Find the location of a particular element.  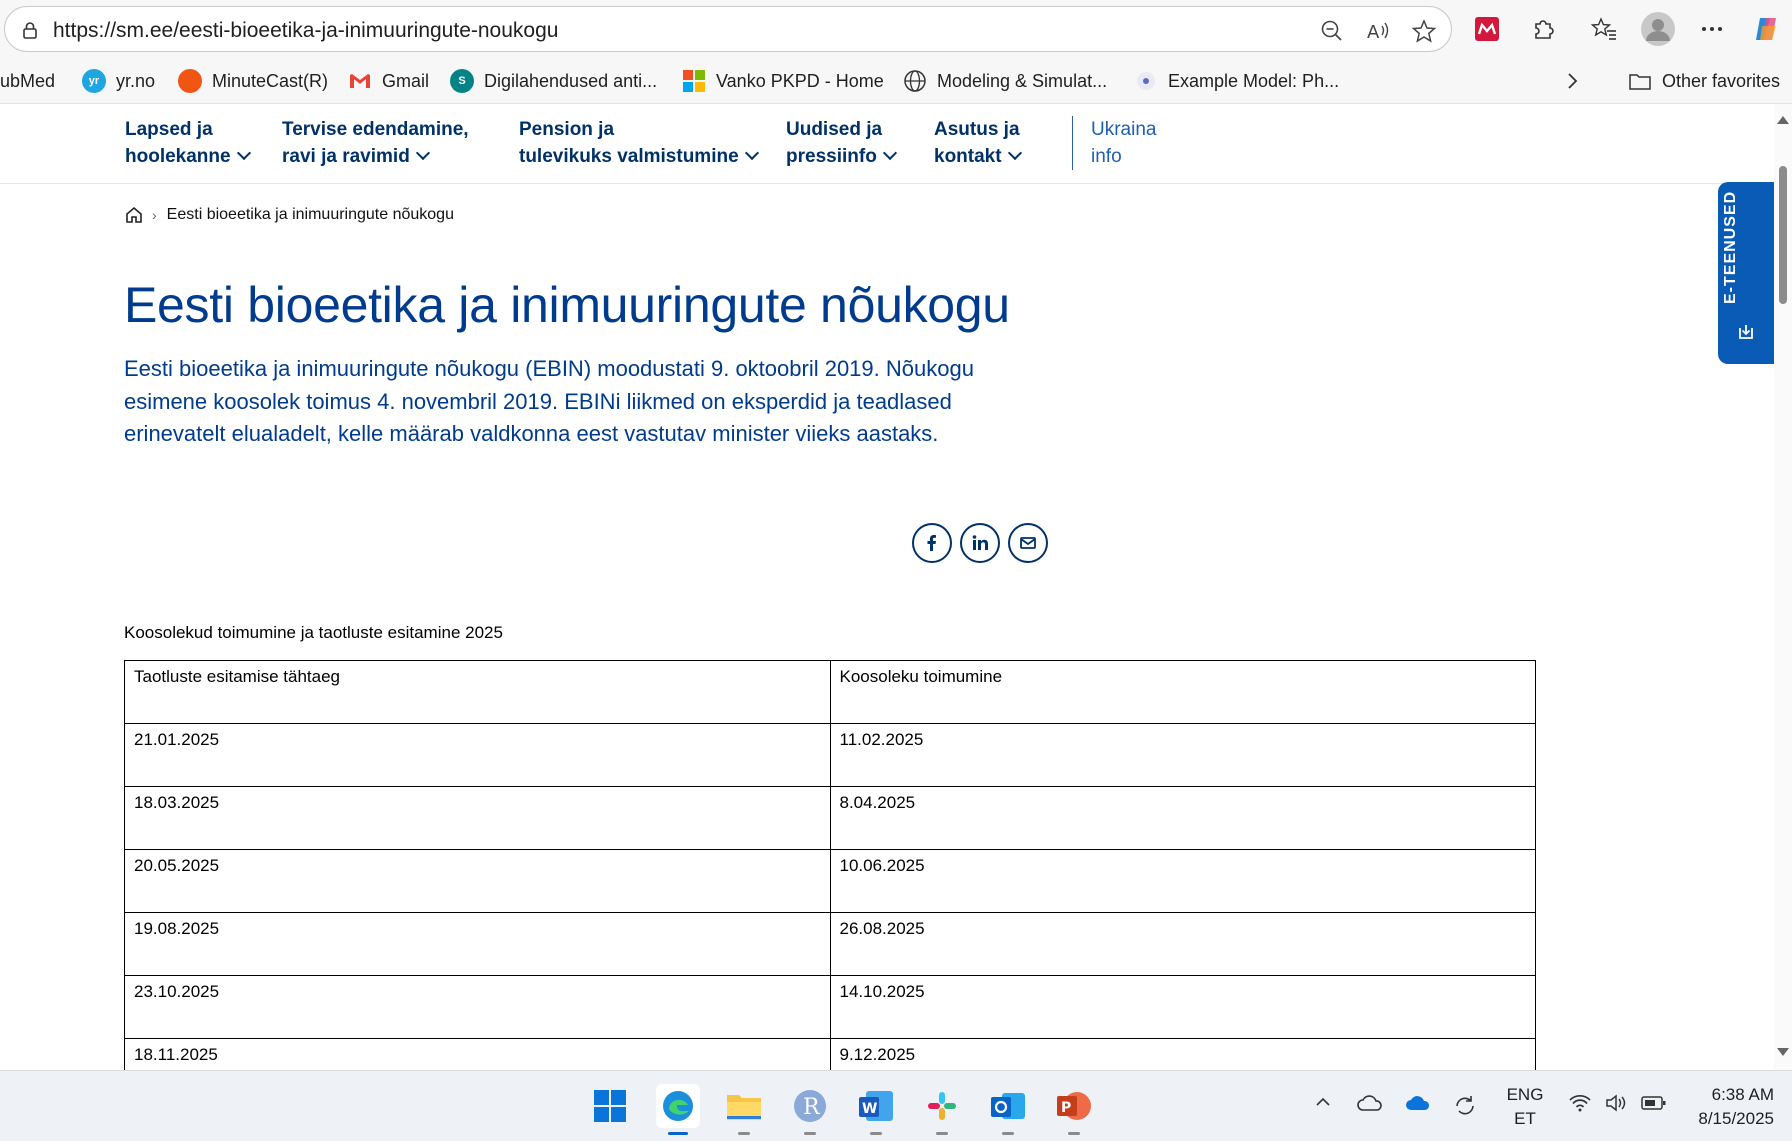

page-scrollbar is located at coordinates (1783, 587).